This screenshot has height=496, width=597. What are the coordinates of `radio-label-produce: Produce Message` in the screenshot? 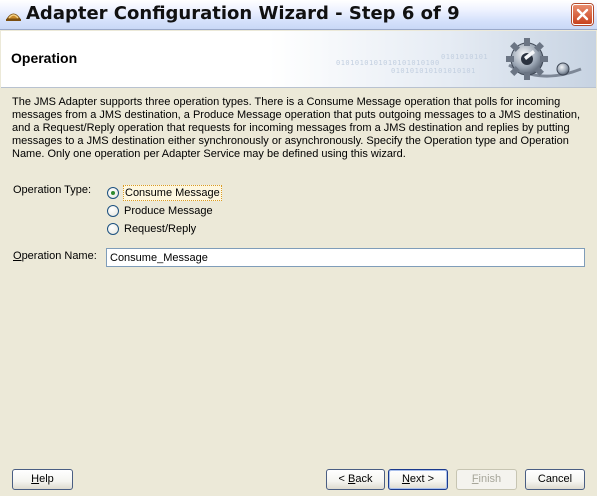 It's located at (168, 211).